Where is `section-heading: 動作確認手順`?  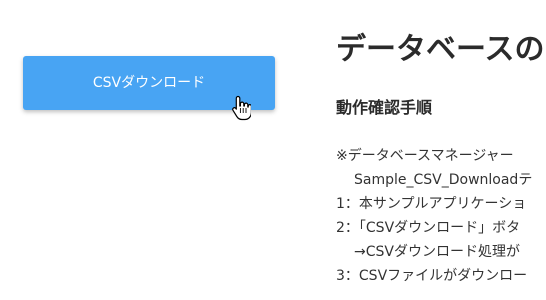 section-heading: 動作確認手順 is located at coordinates (384, 107).